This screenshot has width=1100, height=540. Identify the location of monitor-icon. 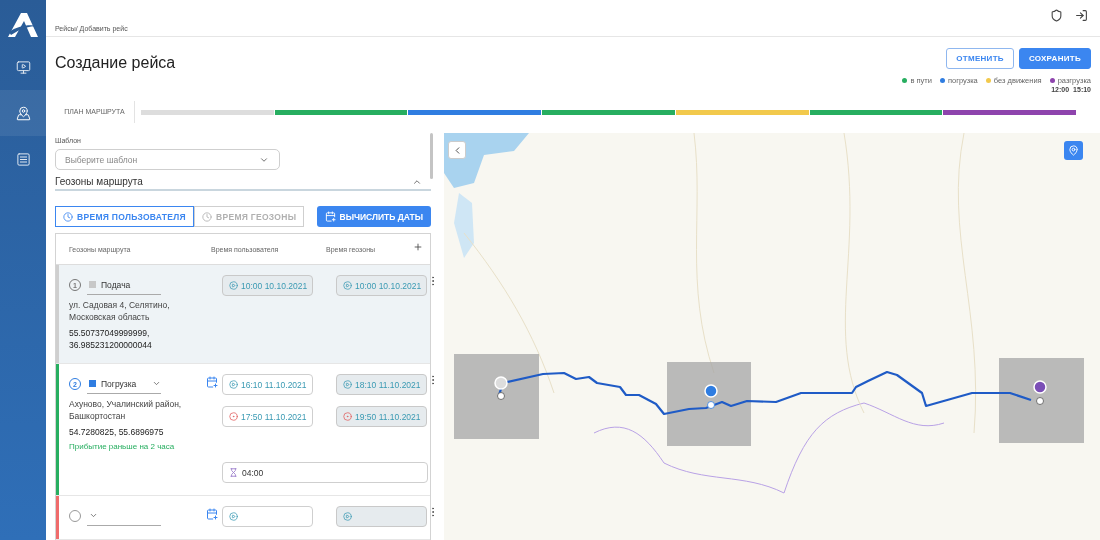
(23, 67).